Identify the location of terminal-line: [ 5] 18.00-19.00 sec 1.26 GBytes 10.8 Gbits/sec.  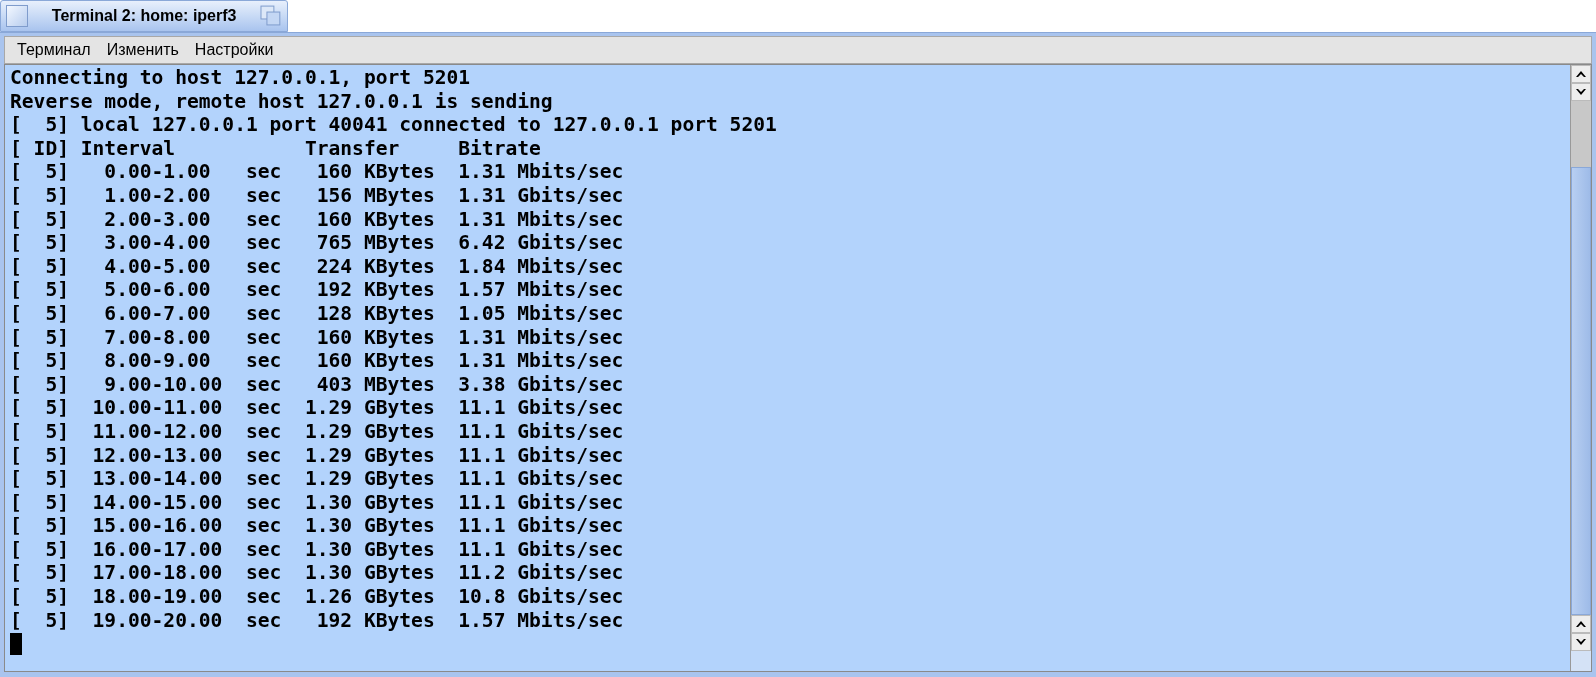
(317, 597).